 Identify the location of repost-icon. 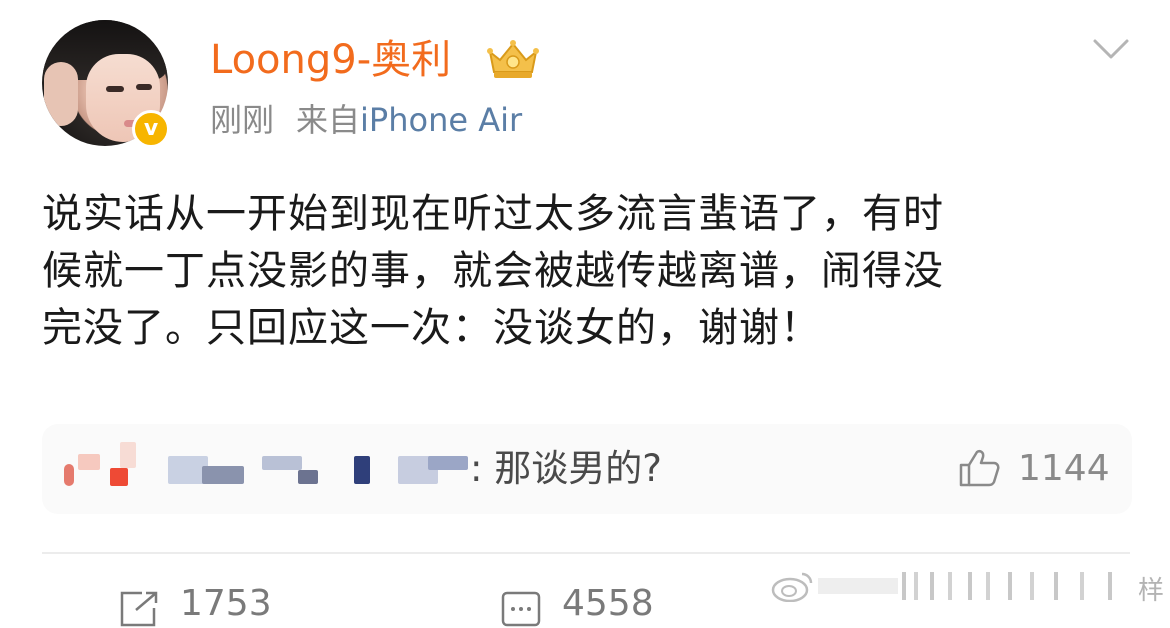
(139, 609).